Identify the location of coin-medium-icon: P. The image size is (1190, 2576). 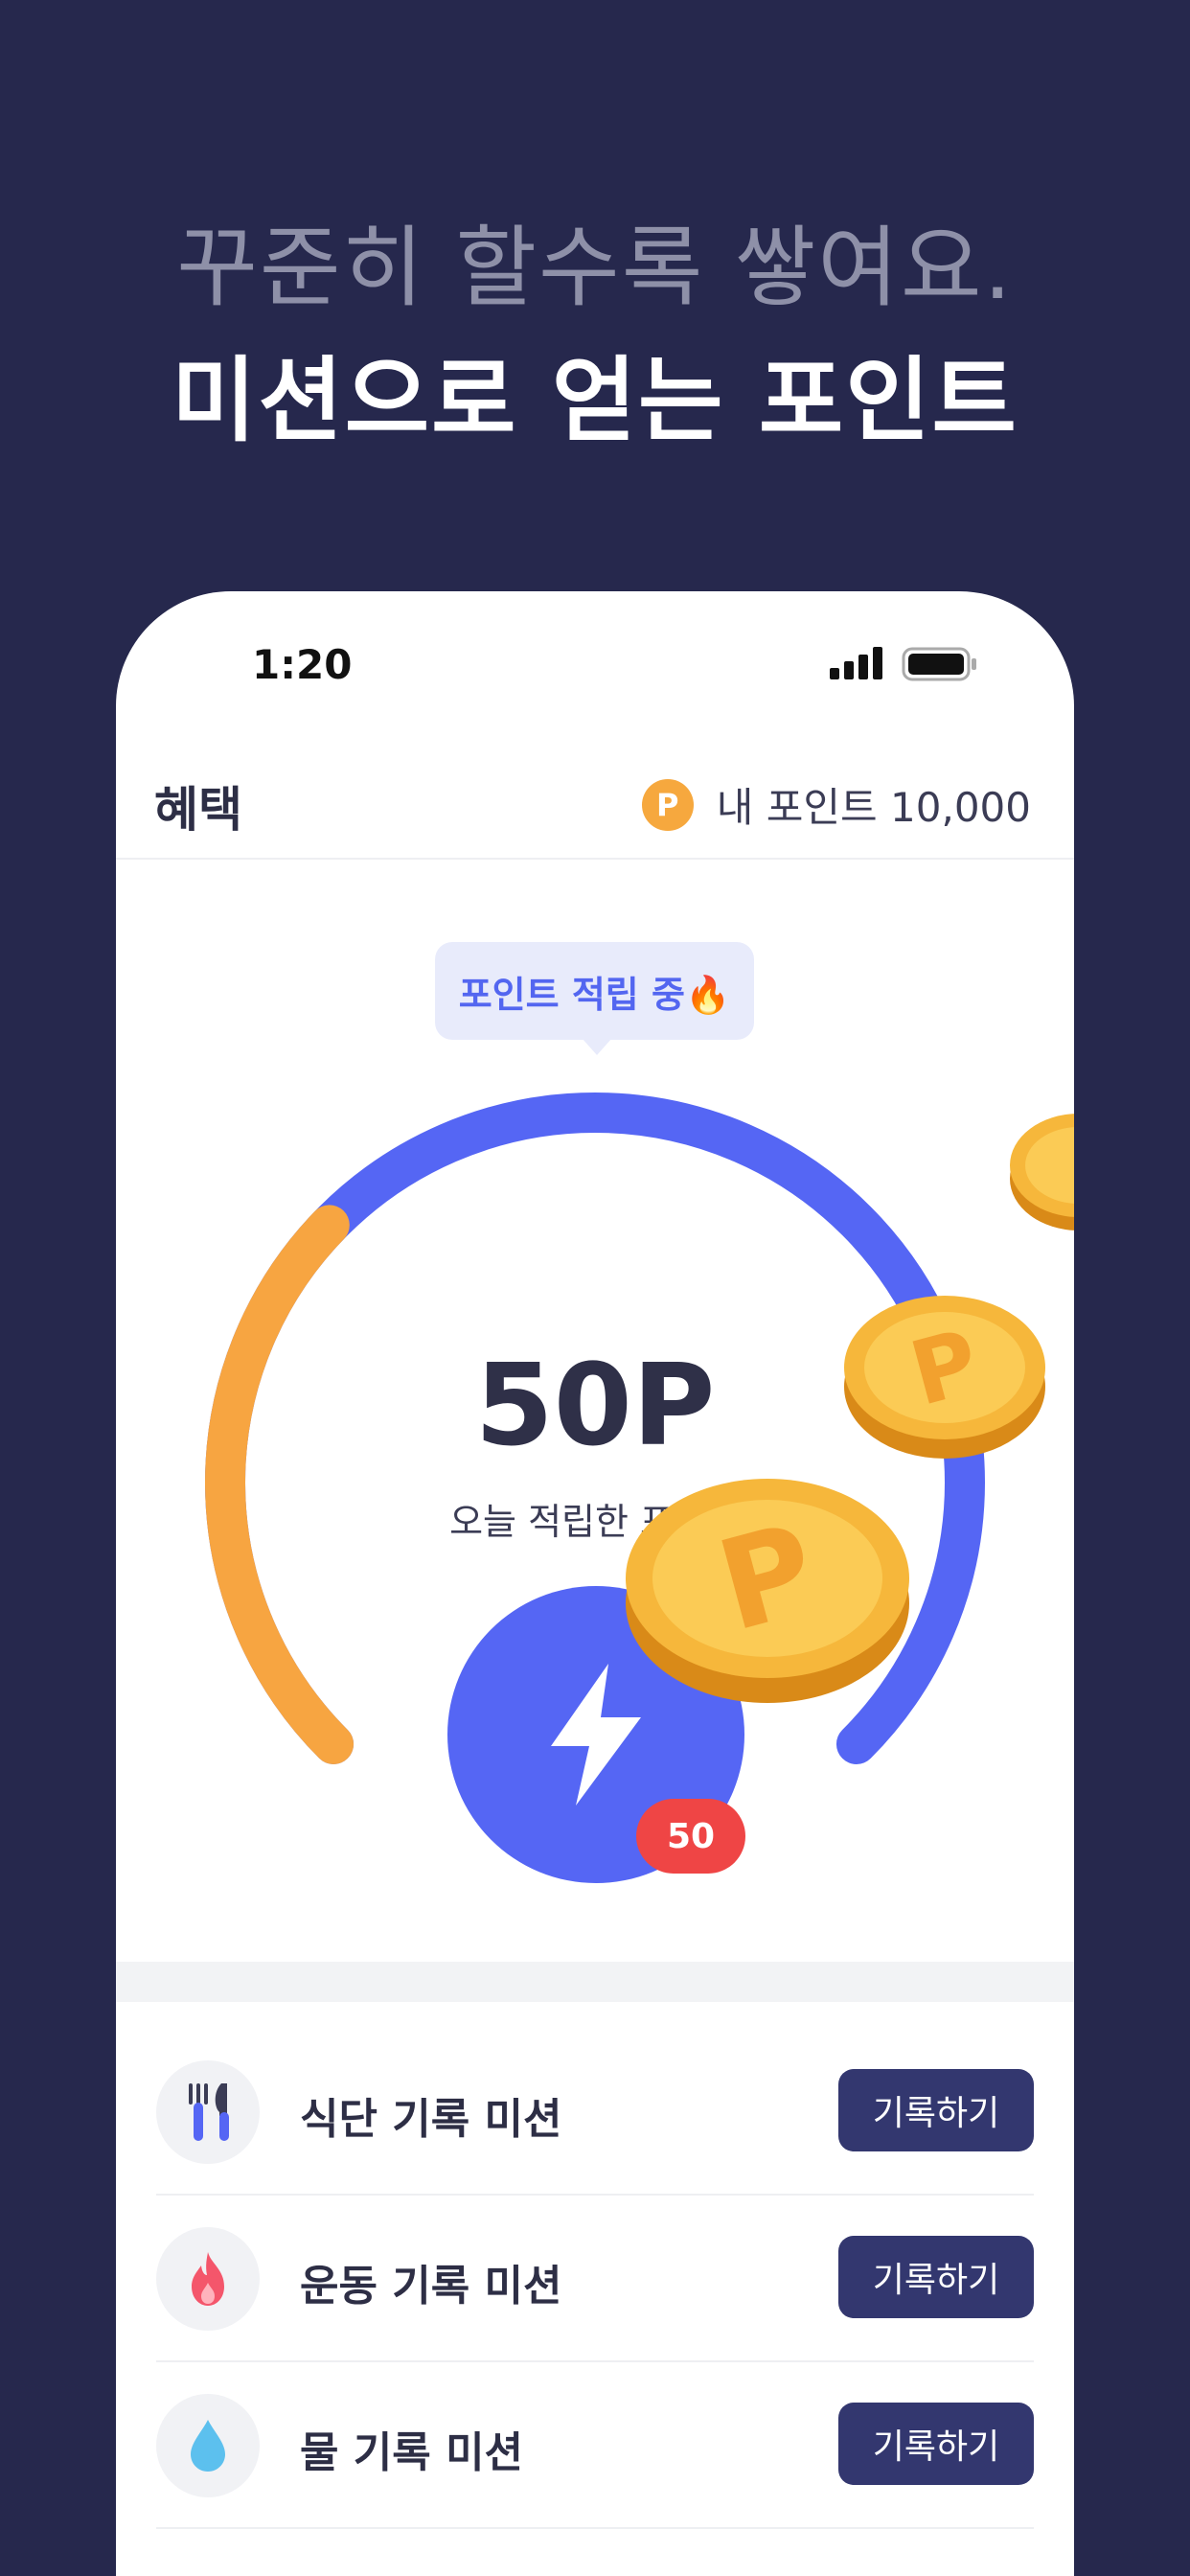
(945, 1377).